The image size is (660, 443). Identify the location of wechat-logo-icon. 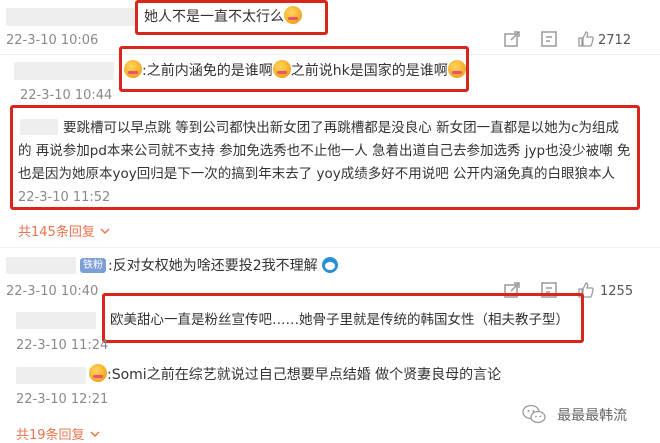
(534, 414).